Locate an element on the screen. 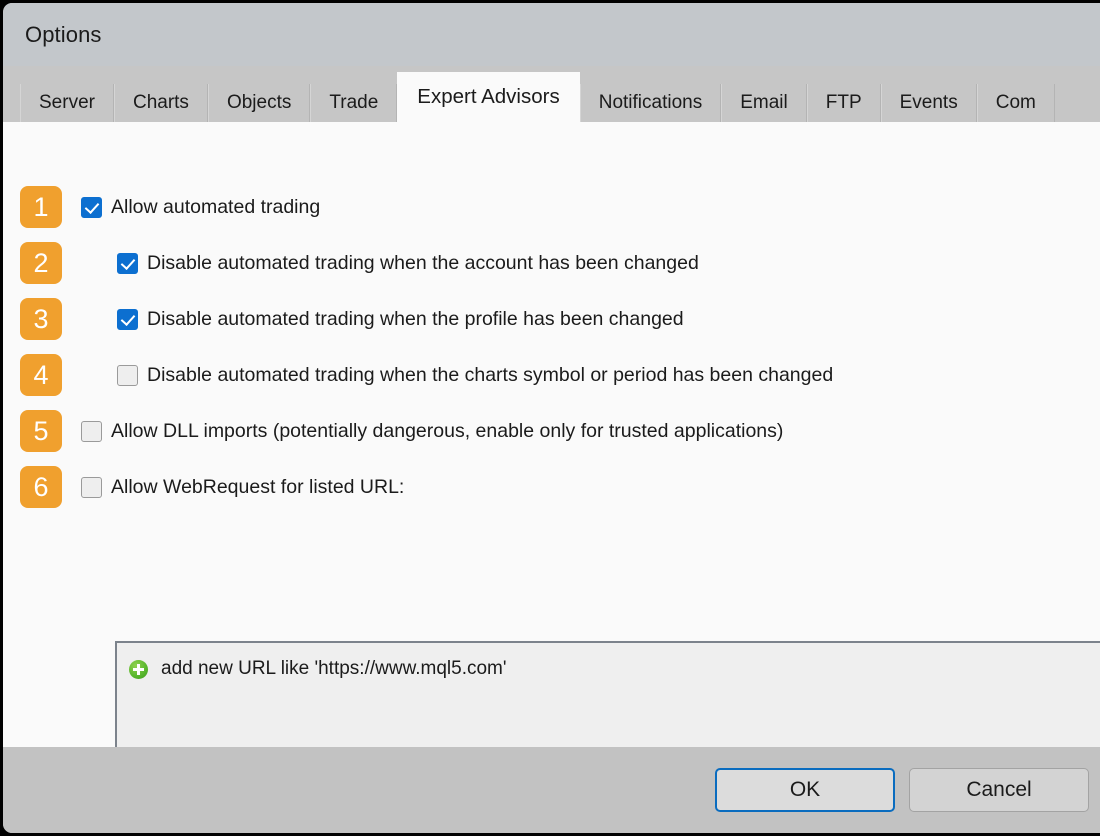 Image resolution: width=1100 pixels, height=836 pixels. checkbox-label: Allow WebRequest for listed URL: is located at coordinates (258, 486).